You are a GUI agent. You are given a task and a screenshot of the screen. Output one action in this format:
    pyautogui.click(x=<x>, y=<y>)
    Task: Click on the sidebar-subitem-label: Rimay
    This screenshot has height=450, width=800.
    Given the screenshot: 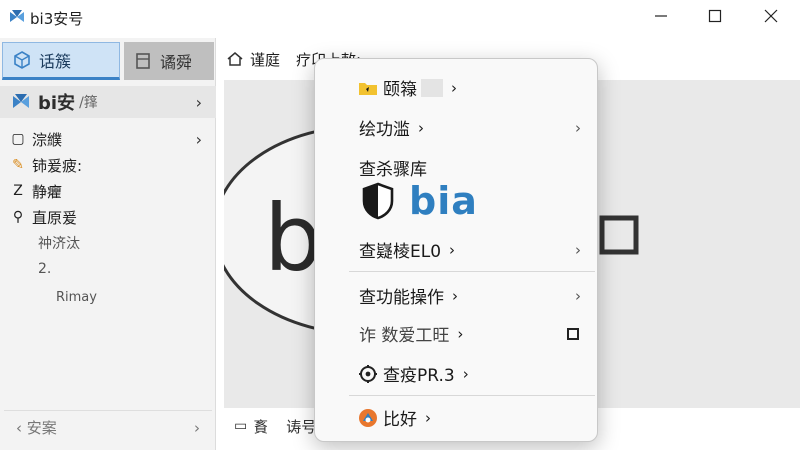 What is the action you would take?
    pyautogui.click(x=76, y=297)
    